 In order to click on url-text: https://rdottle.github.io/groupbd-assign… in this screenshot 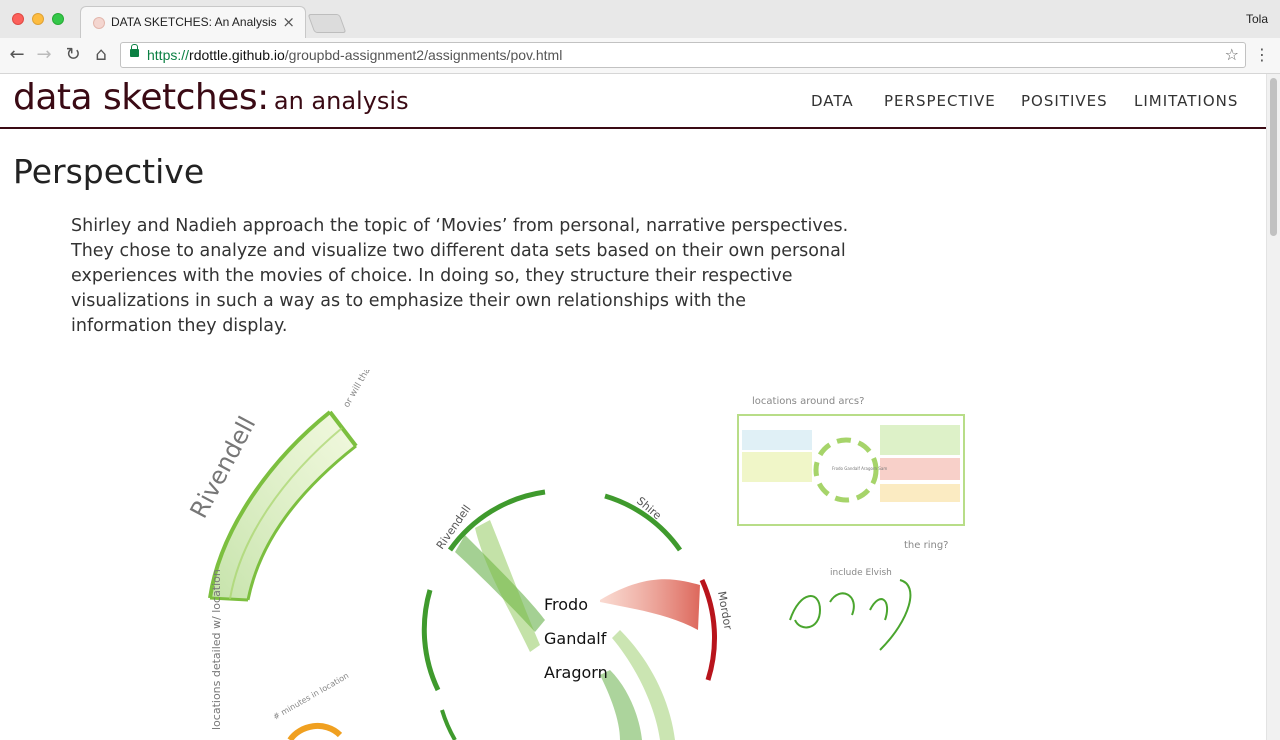, I will do `click(354, 55)`.